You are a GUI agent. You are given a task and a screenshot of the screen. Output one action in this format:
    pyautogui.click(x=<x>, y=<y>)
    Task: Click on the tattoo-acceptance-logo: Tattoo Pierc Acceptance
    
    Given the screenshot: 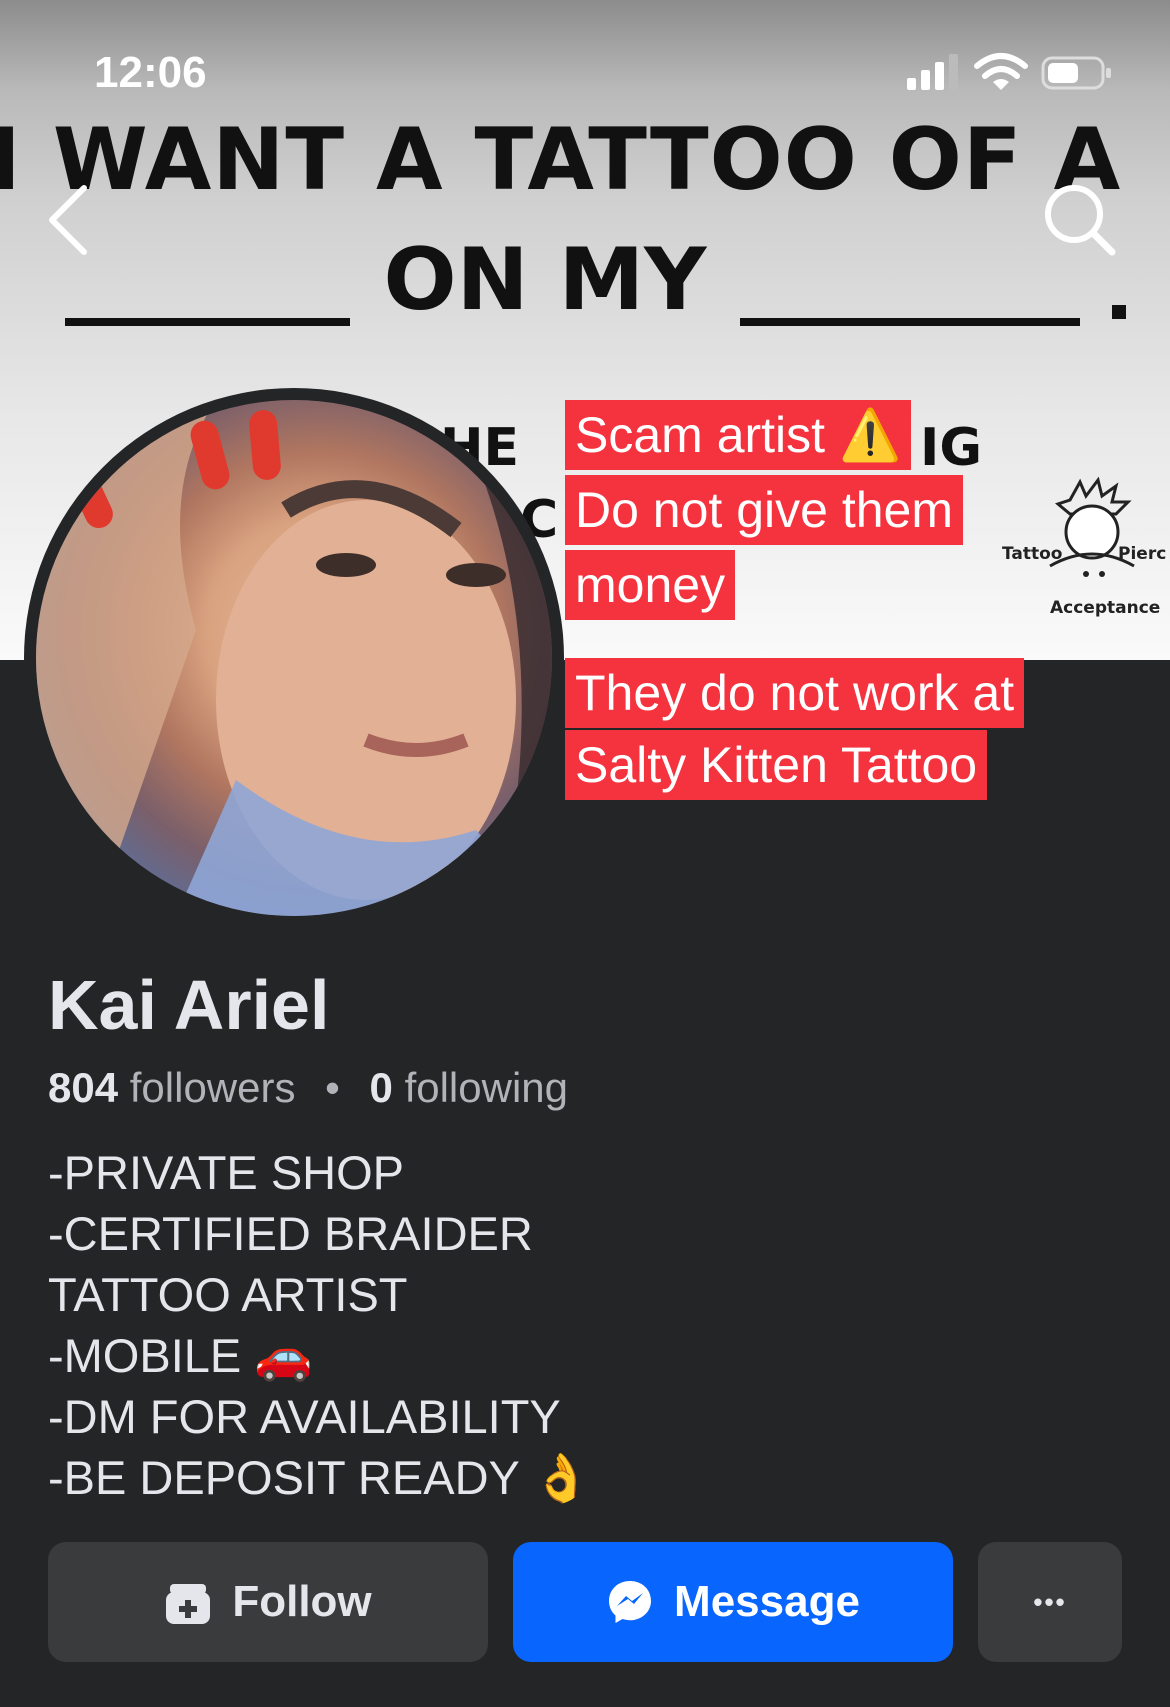 What is the action you would take?
    pyautogui.click(x=1086, y=550)
    